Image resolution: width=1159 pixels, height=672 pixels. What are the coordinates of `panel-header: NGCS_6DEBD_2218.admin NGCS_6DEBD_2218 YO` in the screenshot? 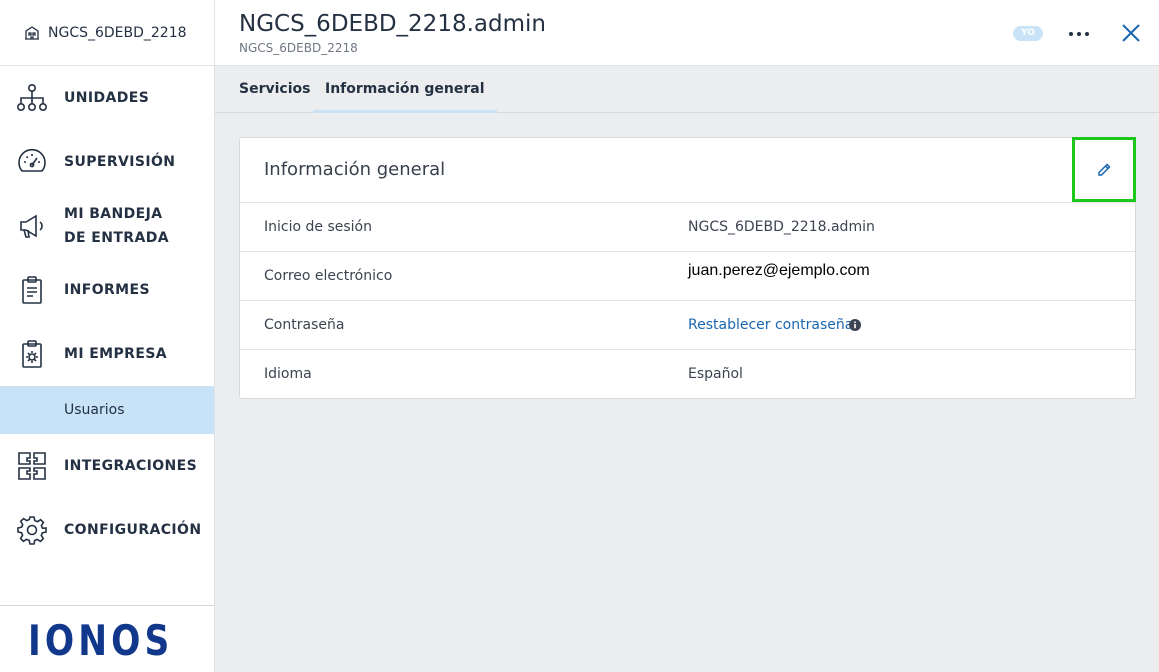 It's located at (687, 33).